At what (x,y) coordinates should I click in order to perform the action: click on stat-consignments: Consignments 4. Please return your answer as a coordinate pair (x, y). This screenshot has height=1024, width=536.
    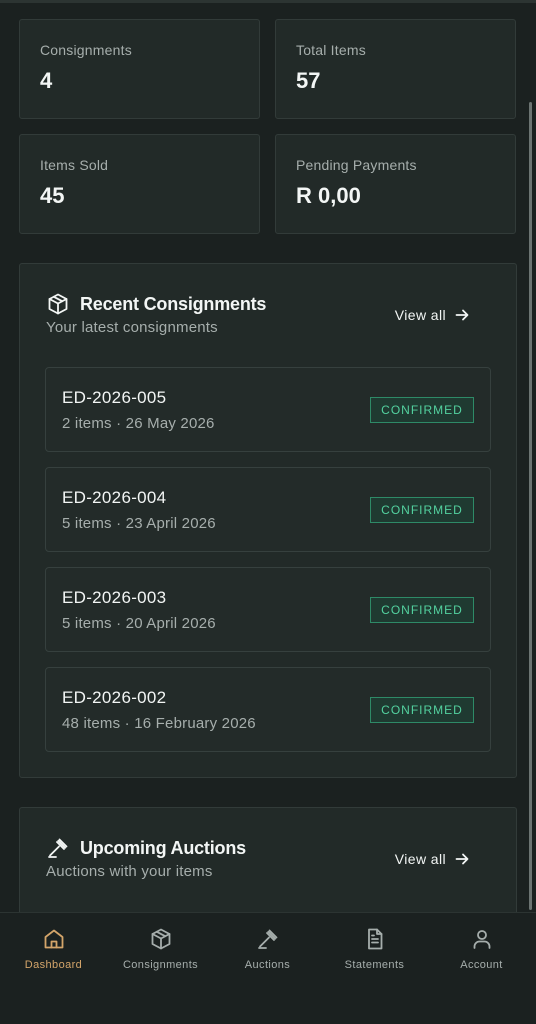
    Looking at the image, I should click on (139, 69).